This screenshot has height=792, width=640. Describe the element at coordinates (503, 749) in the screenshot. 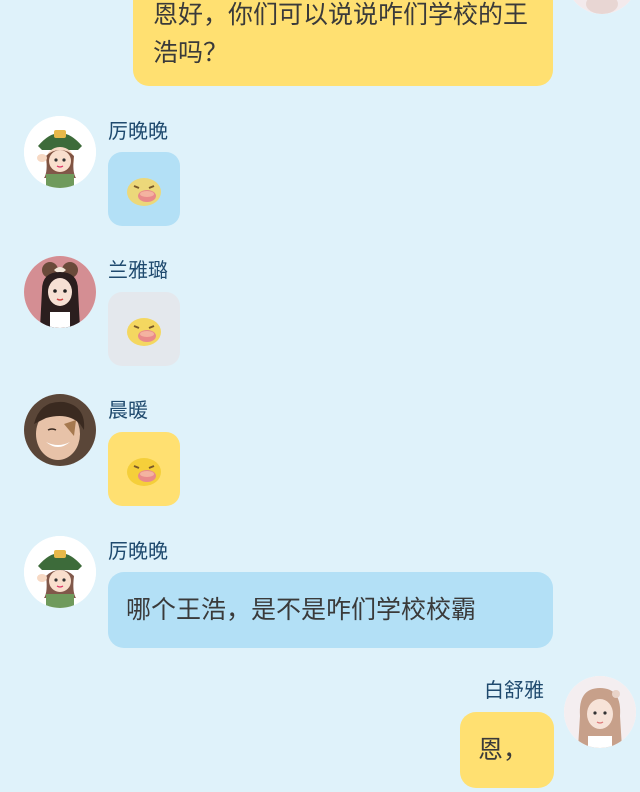

I see `message-text: 恩，` at that location.